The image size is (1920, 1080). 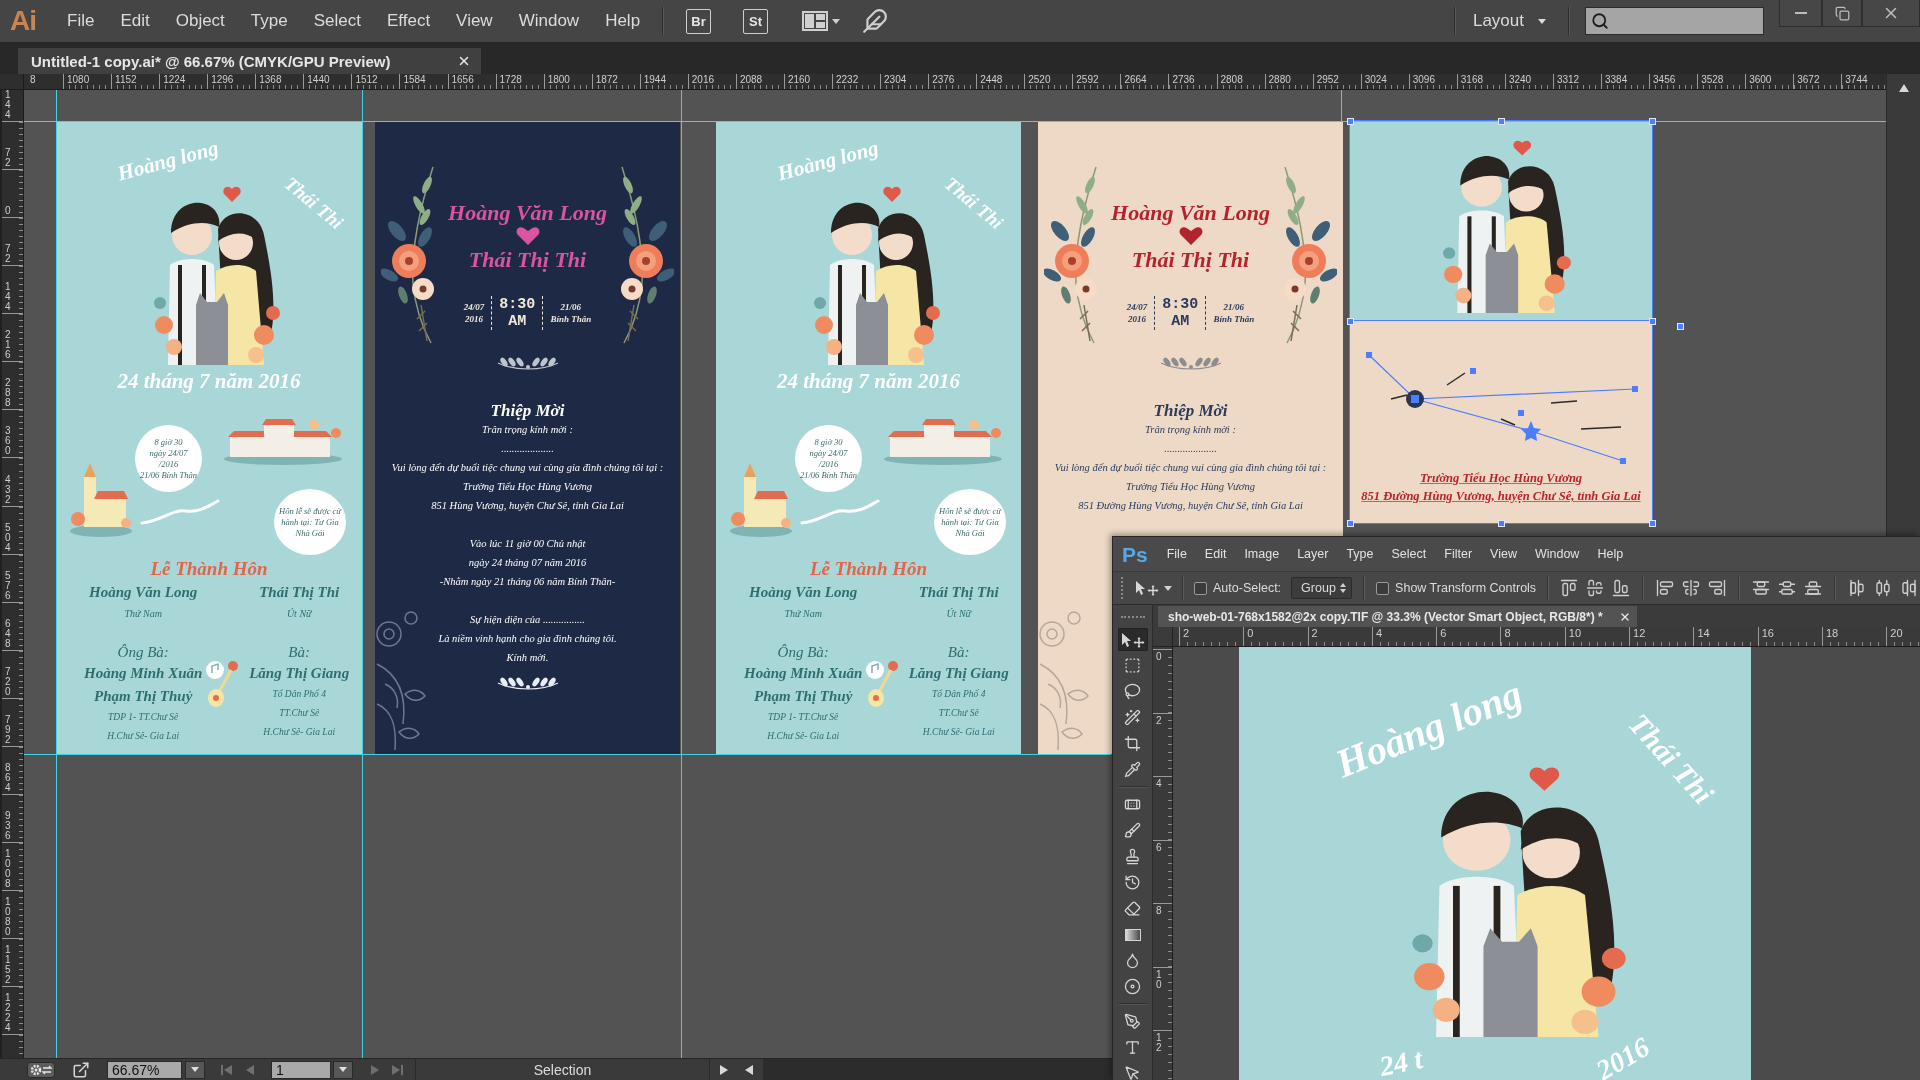 What do you see at coordinates (1691, 588) in the screenshot?
I see `align-horizontal-centers-icon` at bounding box center [1691, 588].